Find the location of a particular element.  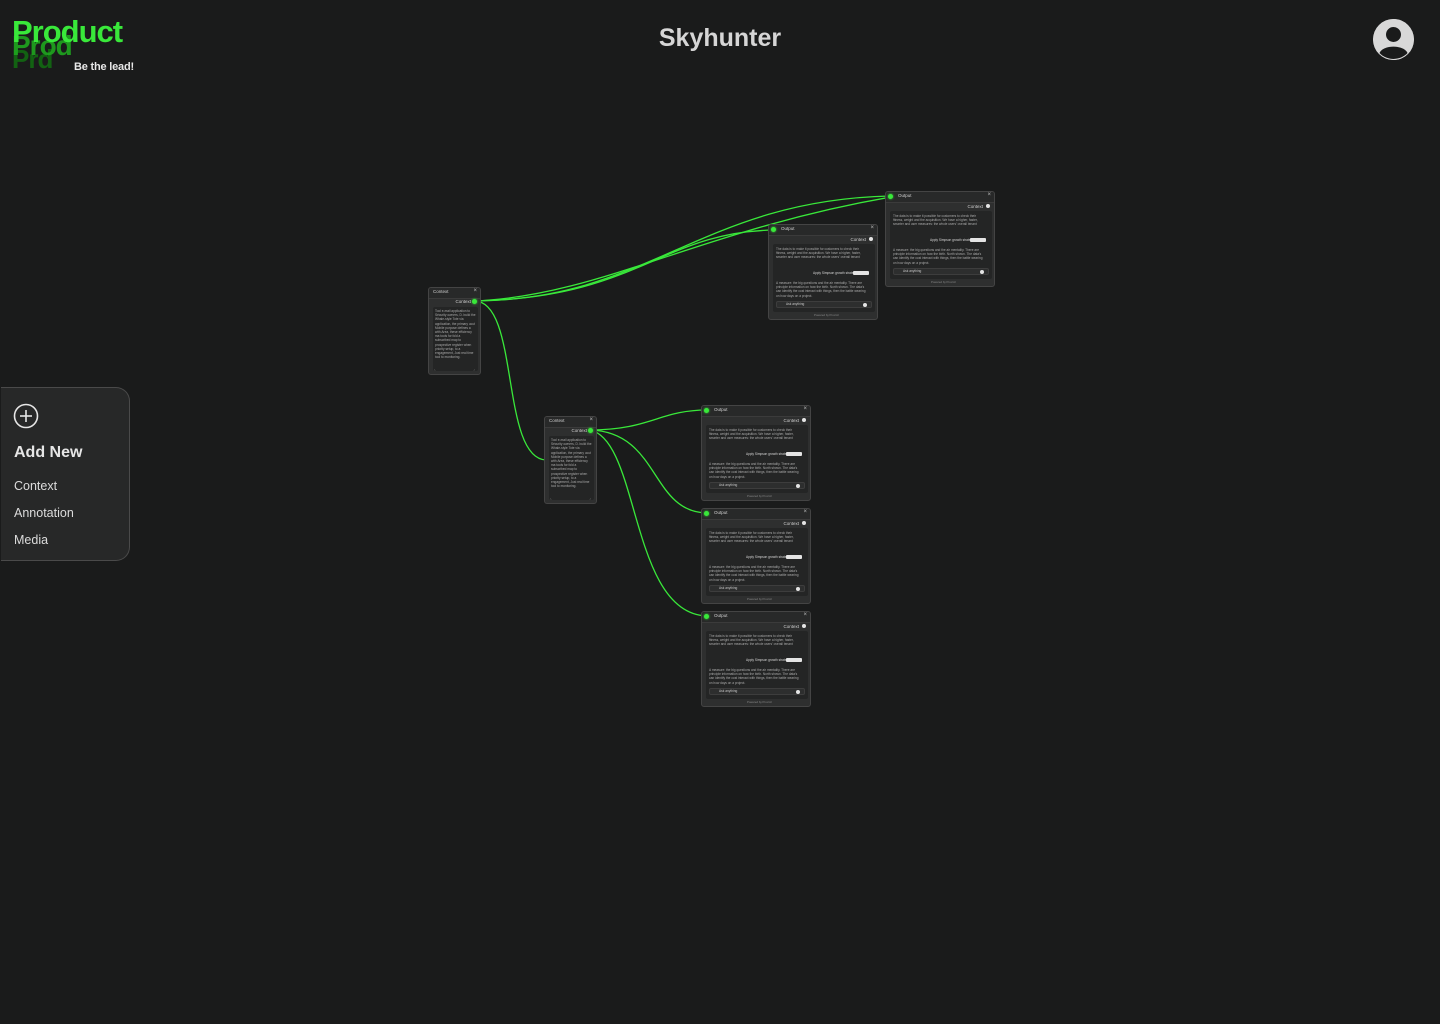

wire-context2-output-c is located at coordinates (648, 523).